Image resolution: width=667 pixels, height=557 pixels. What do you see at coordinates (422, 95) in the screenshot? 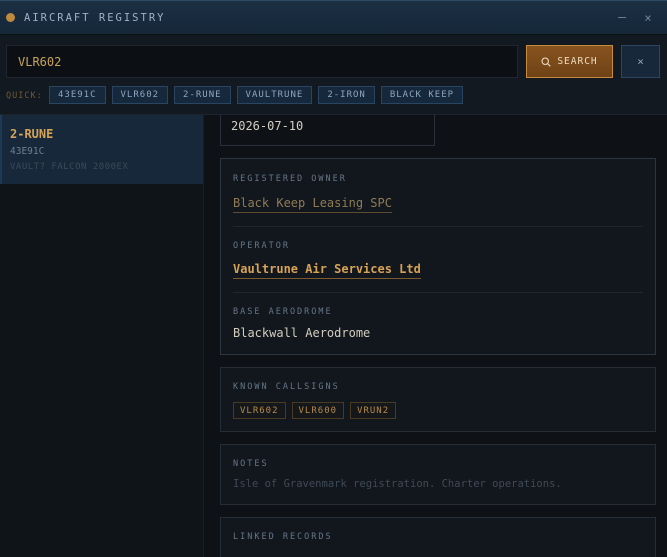
I see `quick-chip: BLACK KEEP` at bounding box center [422, 95].